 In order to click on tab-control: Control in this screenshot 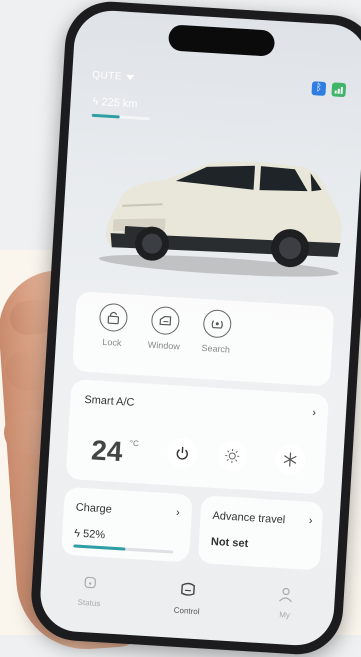, I will do `click(187, 602)`.